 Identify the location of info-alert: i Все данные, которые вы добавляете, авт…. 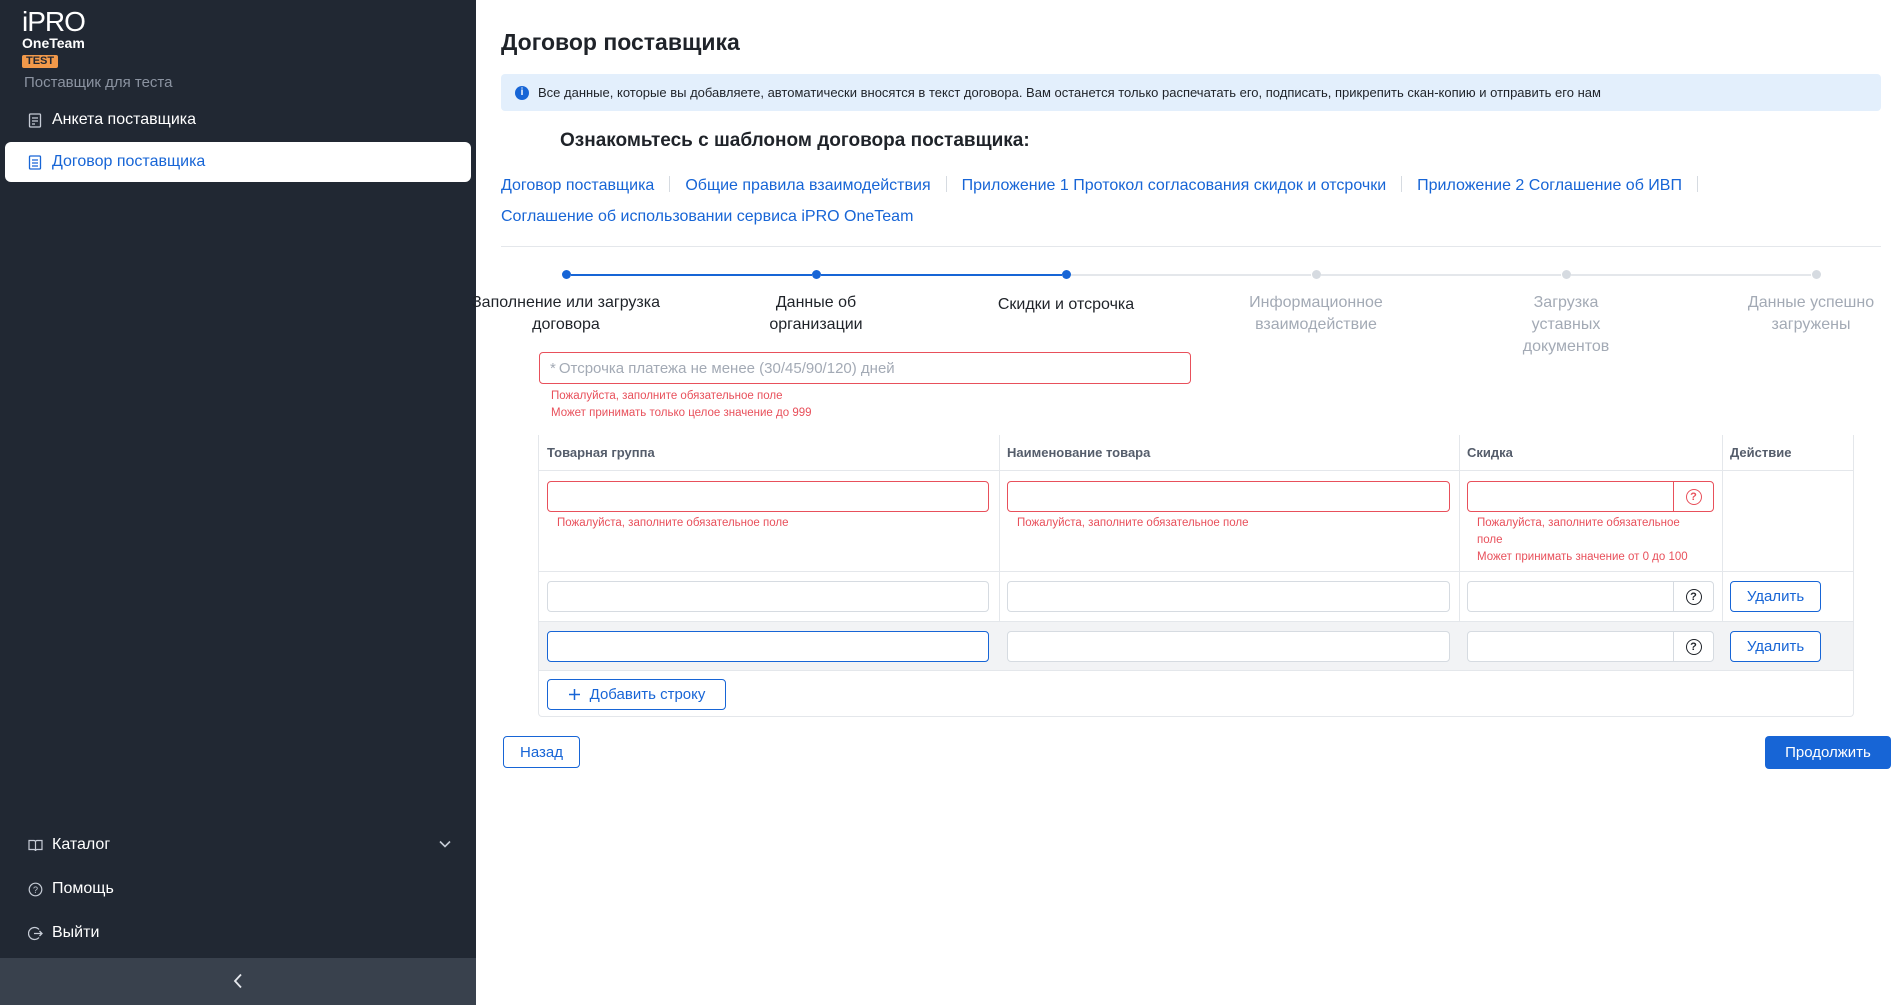
(1191, 92).